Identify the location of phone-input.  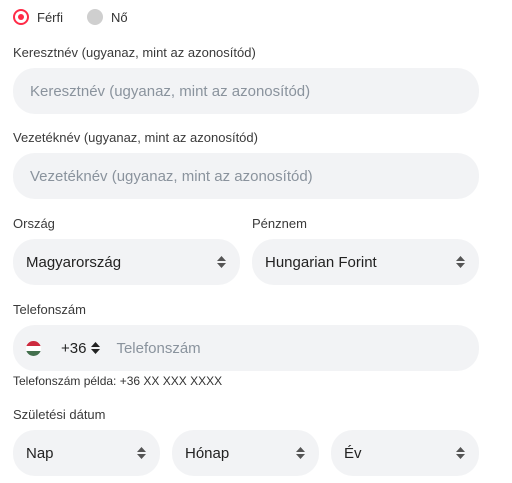
(297, 348).